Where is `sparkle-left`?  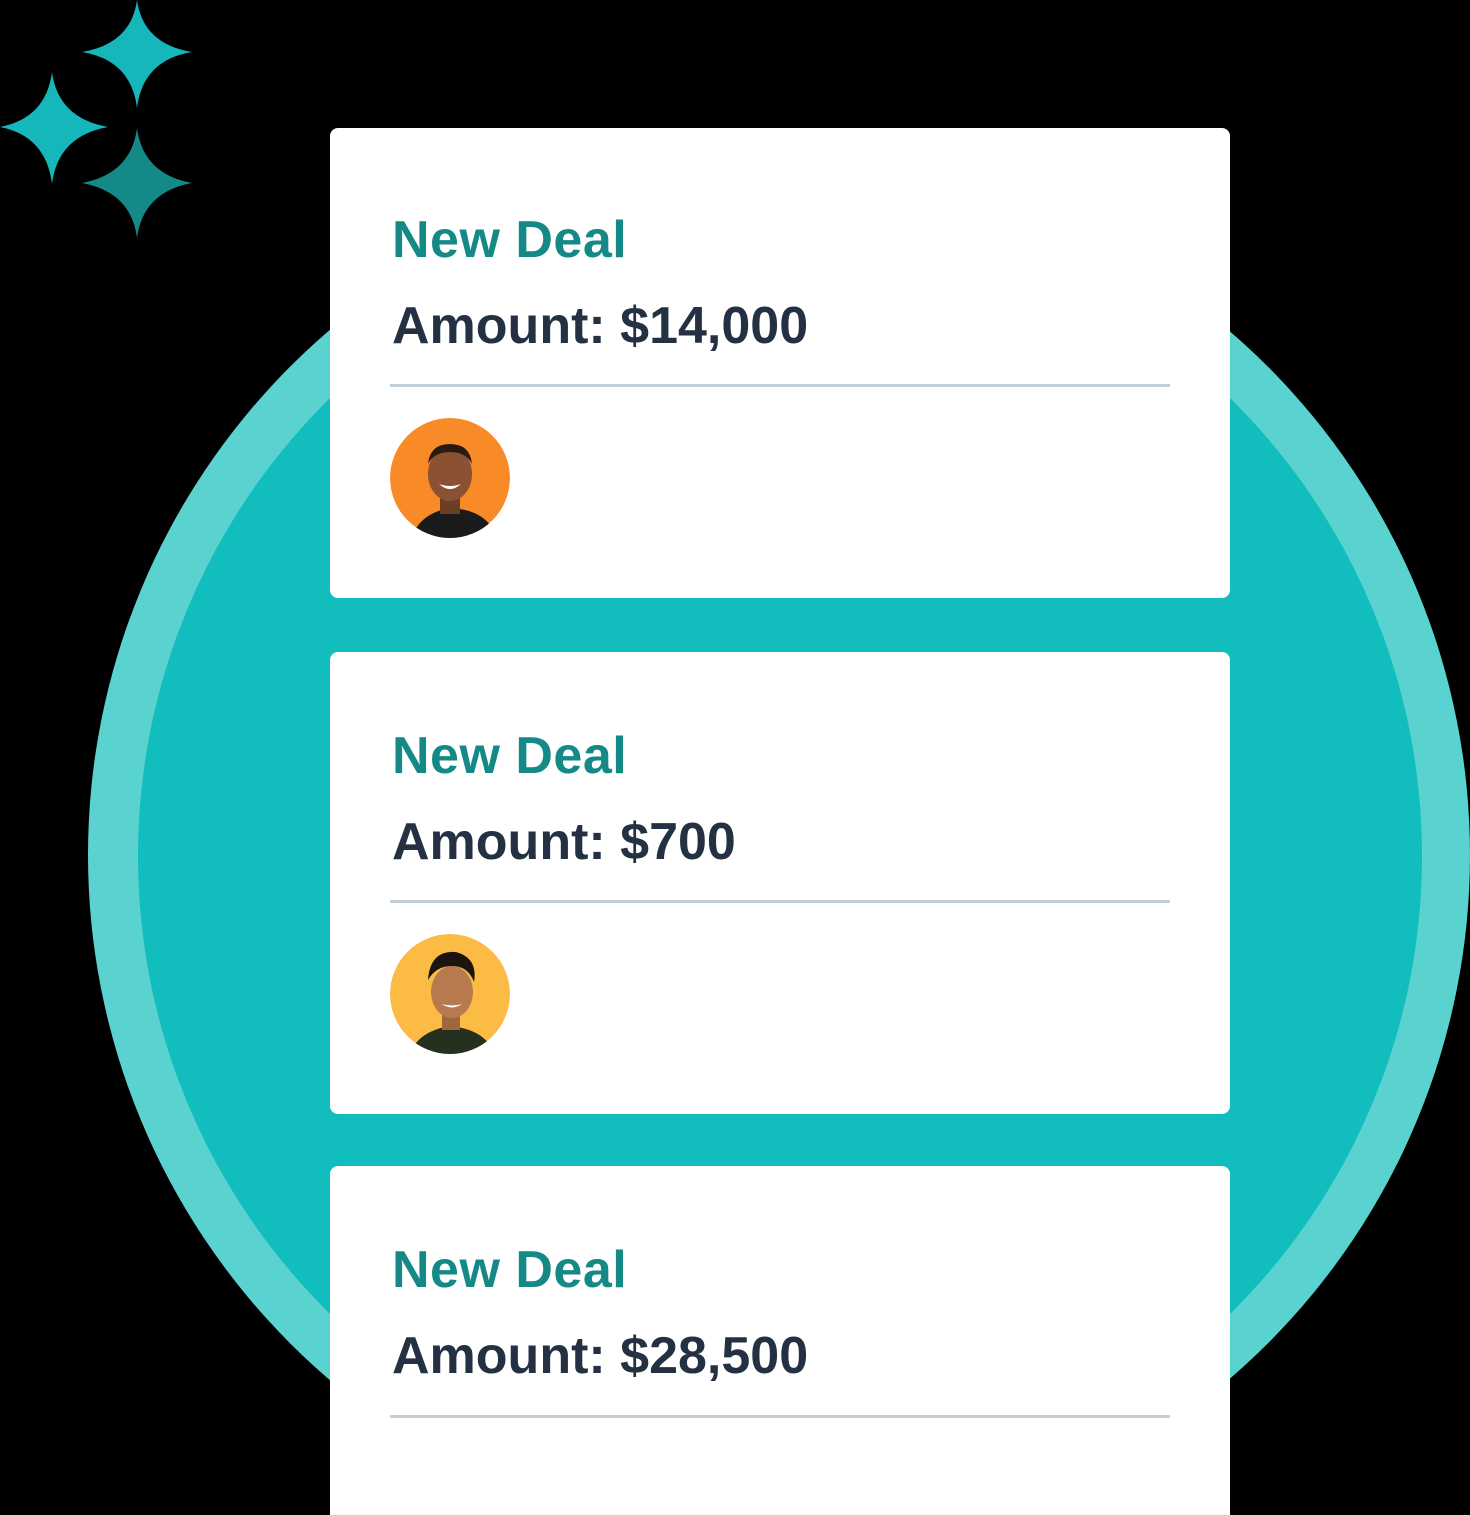
sparkle-left is located at coordinates (54, 128).